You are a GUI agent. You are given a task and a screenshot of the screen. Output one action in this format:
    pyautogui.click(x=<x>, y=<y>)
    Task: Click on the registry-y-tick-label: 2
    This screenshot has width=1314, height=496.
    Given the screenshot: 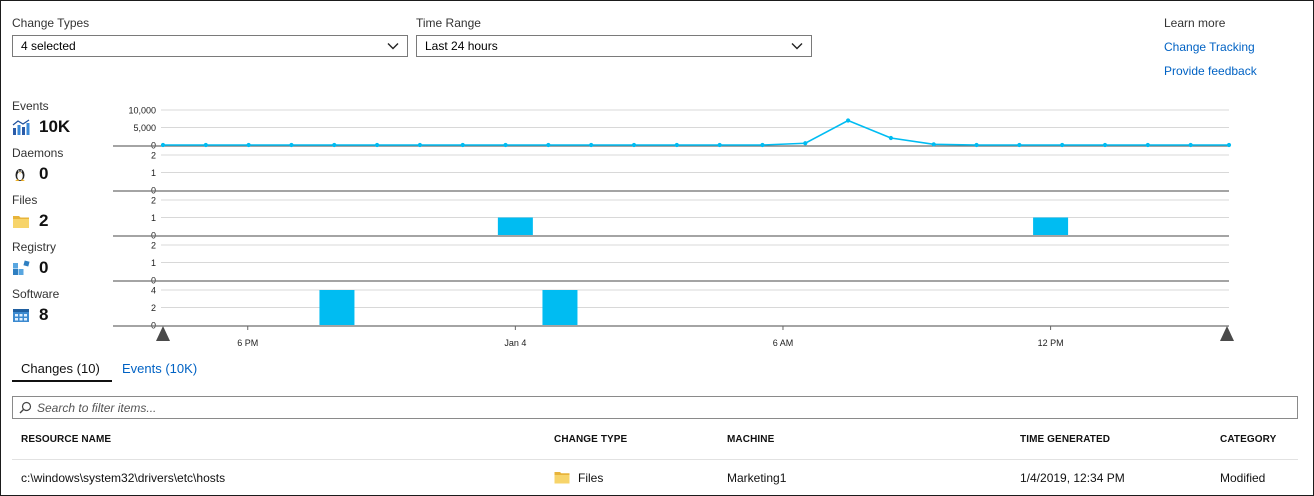 What is the action you would take?
    pyautogui.click(x=153, y=246)
    